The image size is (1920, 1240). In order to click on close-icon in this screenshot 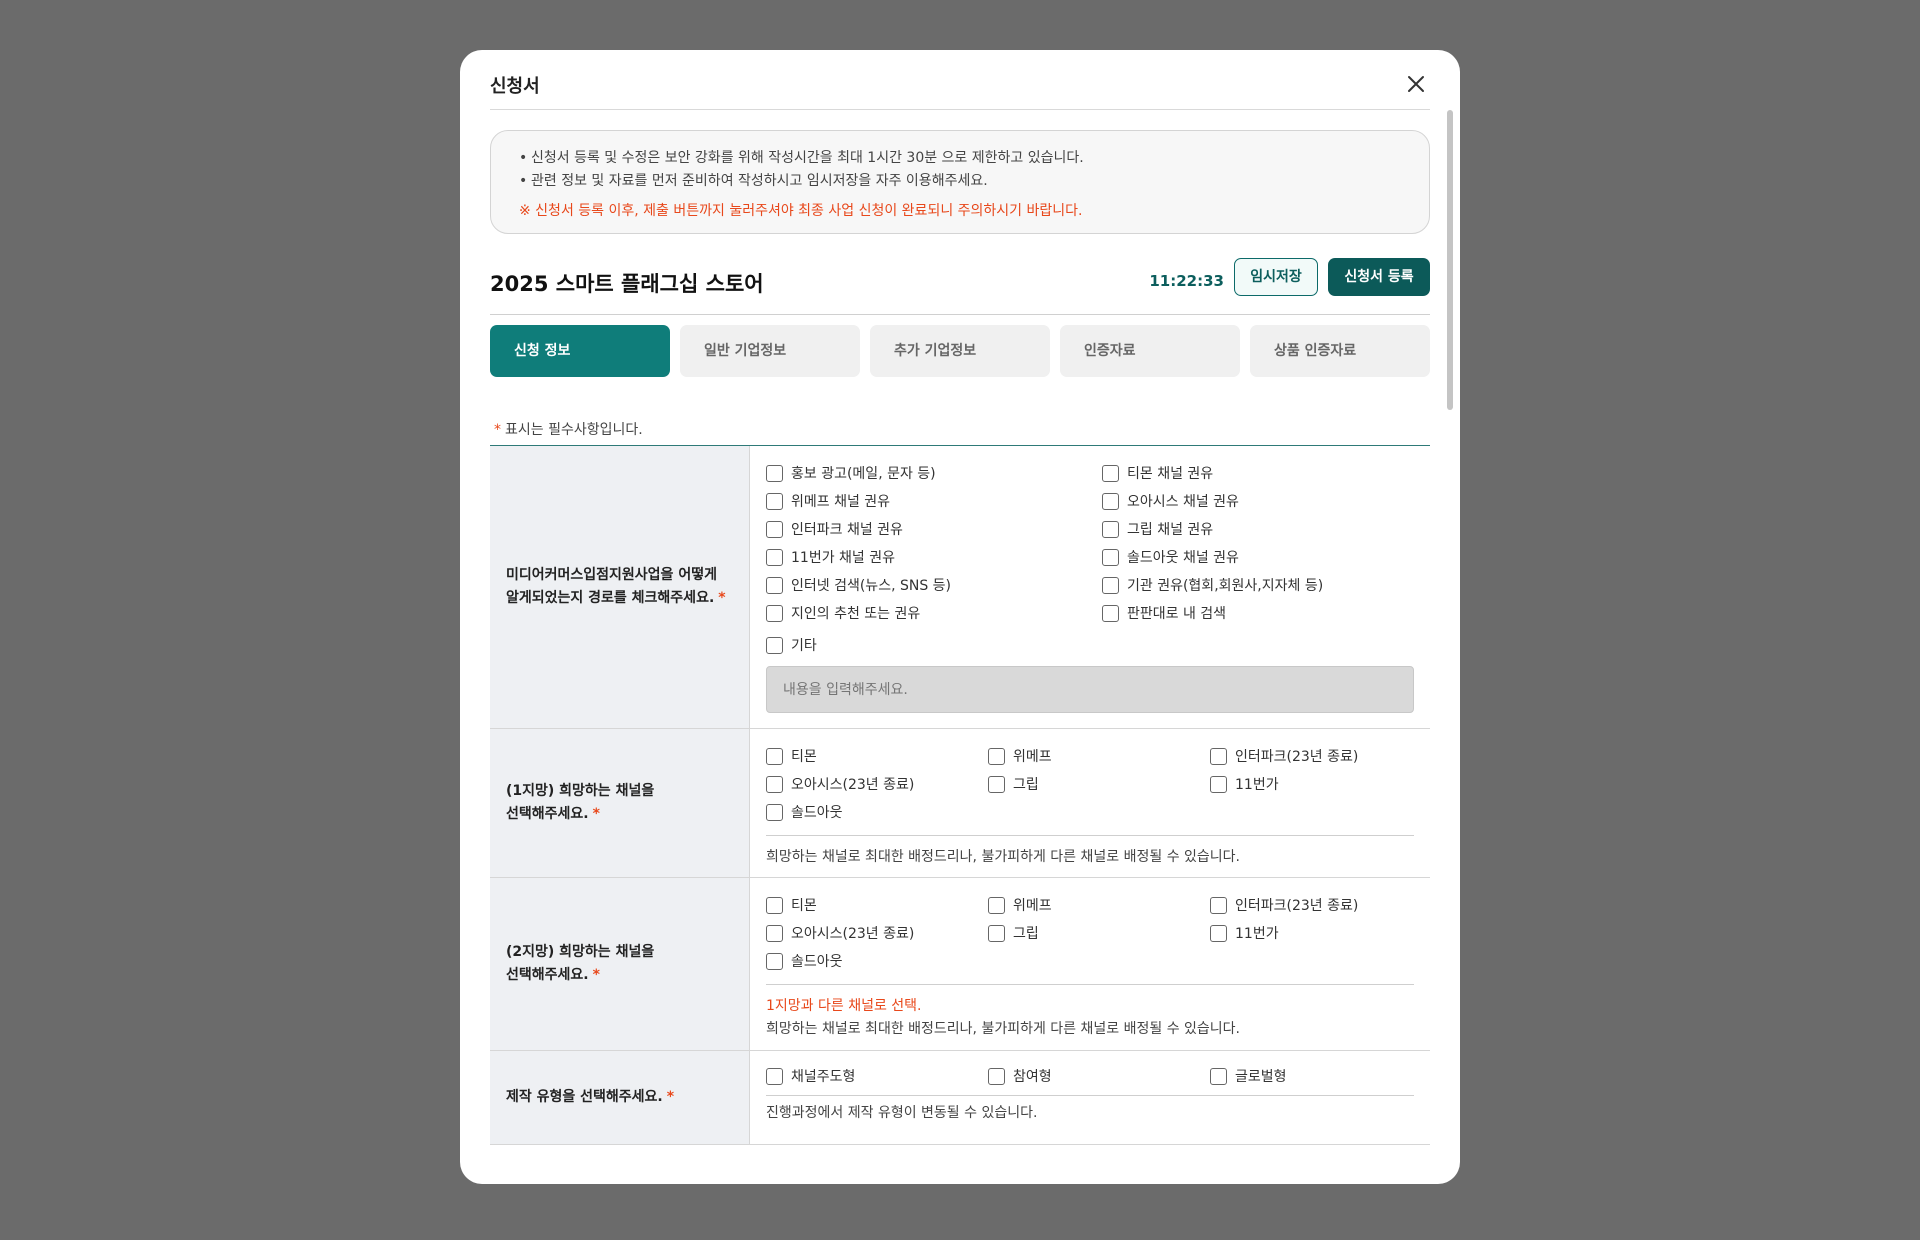, I will do `click(1416, 84)`.